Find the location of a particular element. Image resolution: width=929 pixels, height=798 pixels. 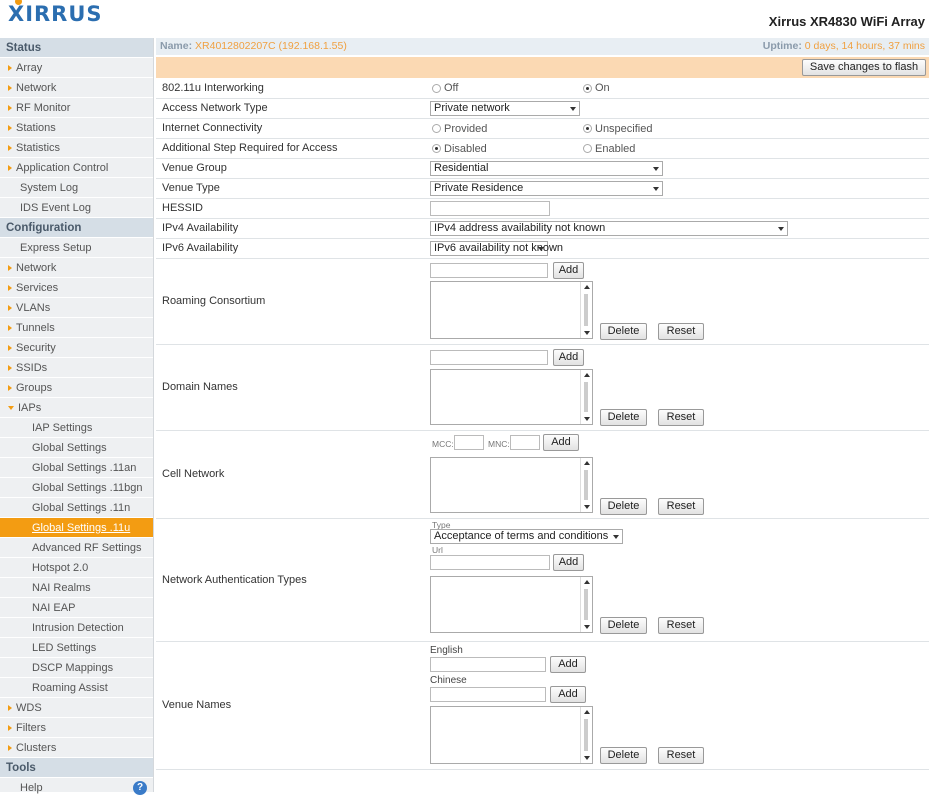

venue-group-select: Residential is located at coordinates (546, 168).